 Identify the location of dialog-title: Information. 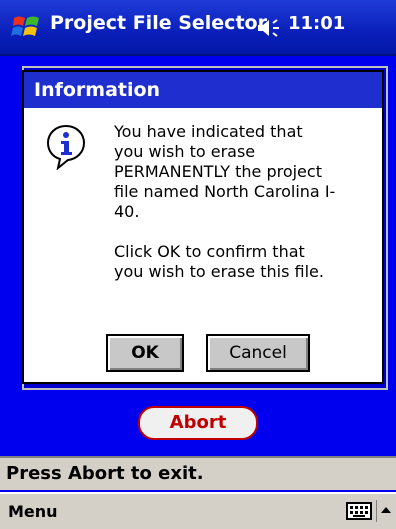
(203, 90).